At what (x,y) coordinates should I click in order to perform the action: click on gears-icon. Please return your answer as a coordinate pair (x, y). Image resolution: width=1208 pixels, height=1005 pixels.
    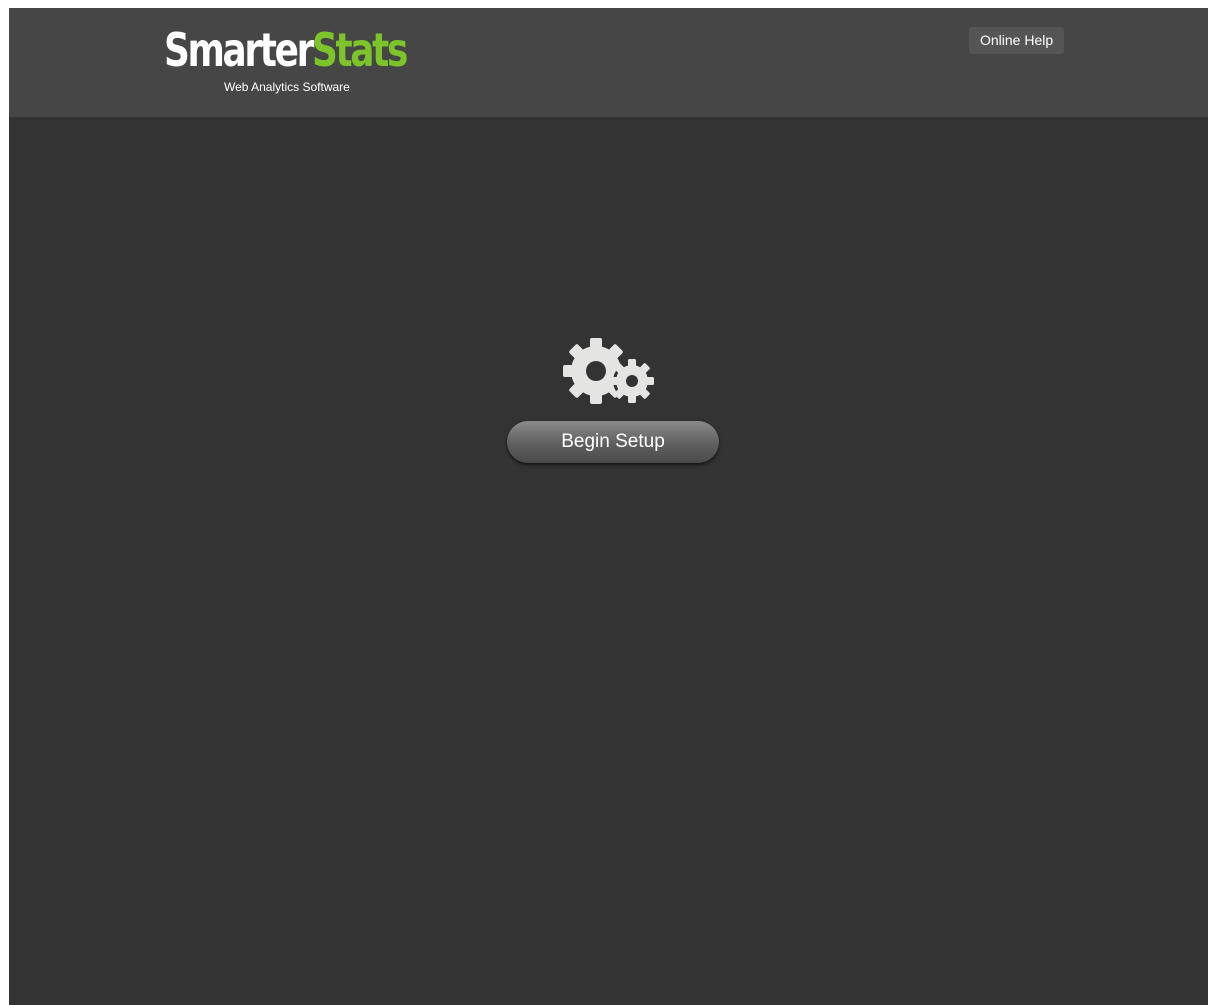
    Looking at the image, I should click on (608, 371).